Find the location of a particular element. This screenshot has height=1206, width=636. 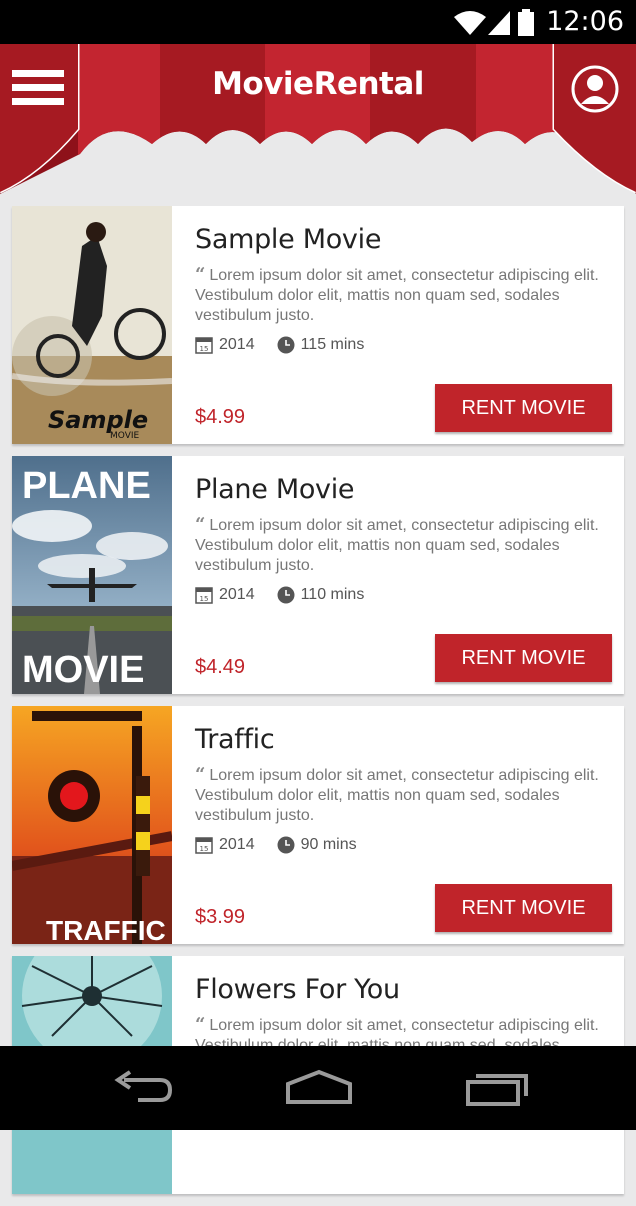

recent-apps-icon is located at coordinates (497, 1090).